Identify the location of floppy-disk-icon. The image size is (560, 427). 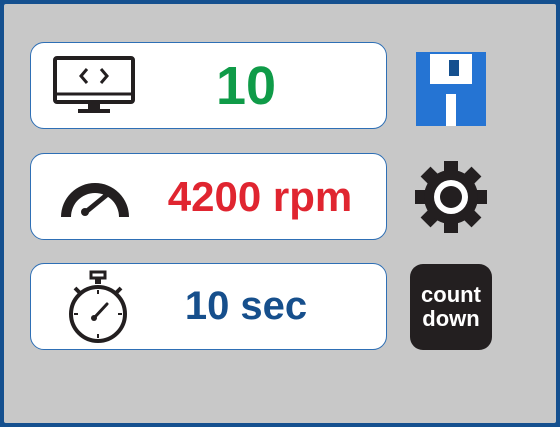
(451, 89).